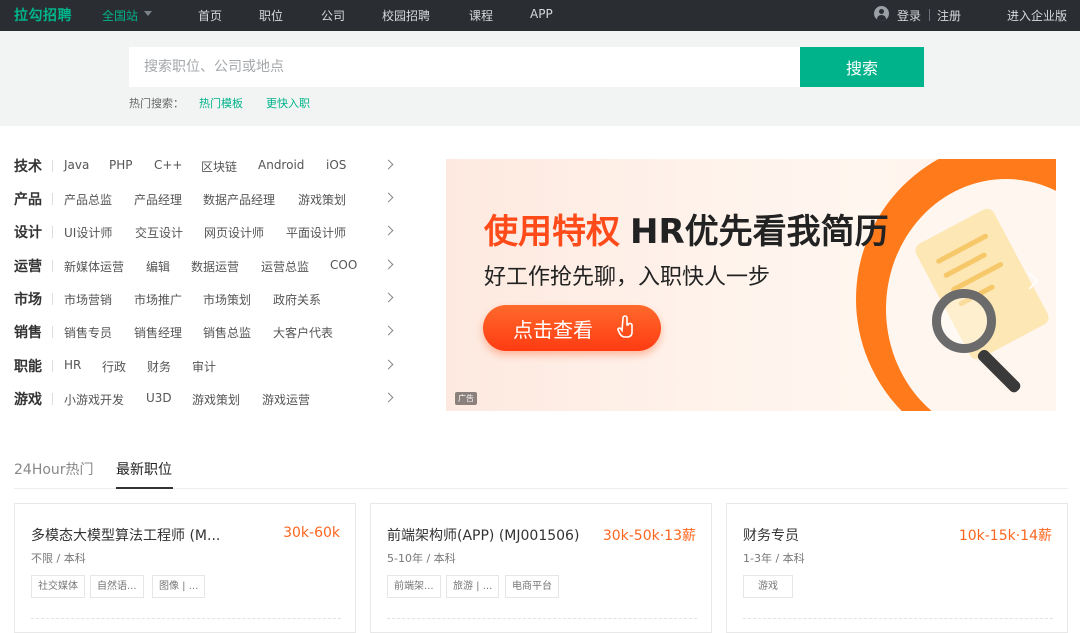  Describe the element at coordinates (28, 200) in the screenshot. I see `category-title: 产品` at that location.